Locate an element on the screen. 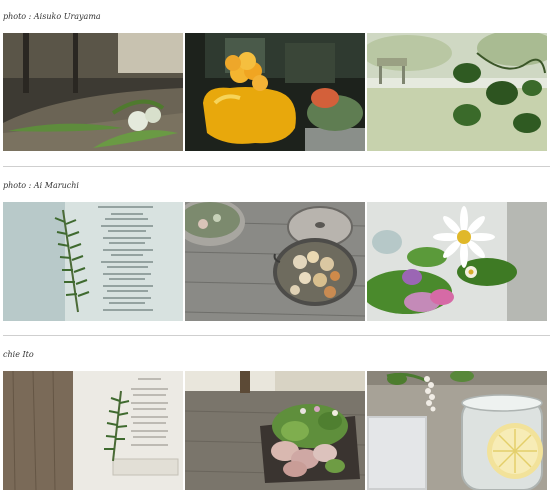  gallery-photo-cooking-pot is located at coordinates (275, 261).